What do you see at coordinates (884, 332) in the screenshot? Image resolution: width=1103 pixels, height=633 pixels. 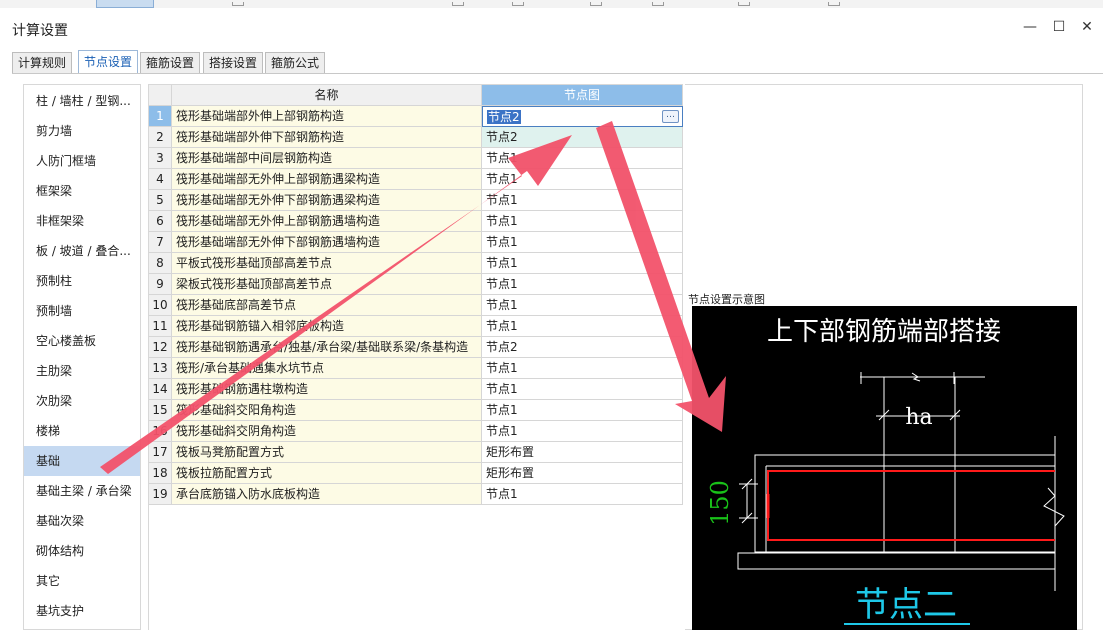 I see `diagram-heading: 上下部钢筋端部搭接` at bounding box center [884, 332].